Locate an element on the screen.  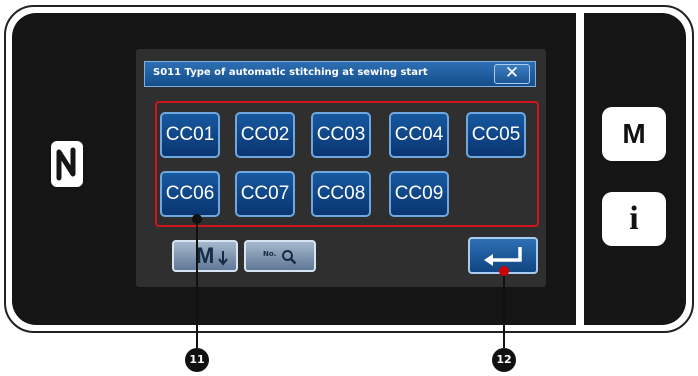
option-button-cc06: CC06 is located at coordinates (190, 194).